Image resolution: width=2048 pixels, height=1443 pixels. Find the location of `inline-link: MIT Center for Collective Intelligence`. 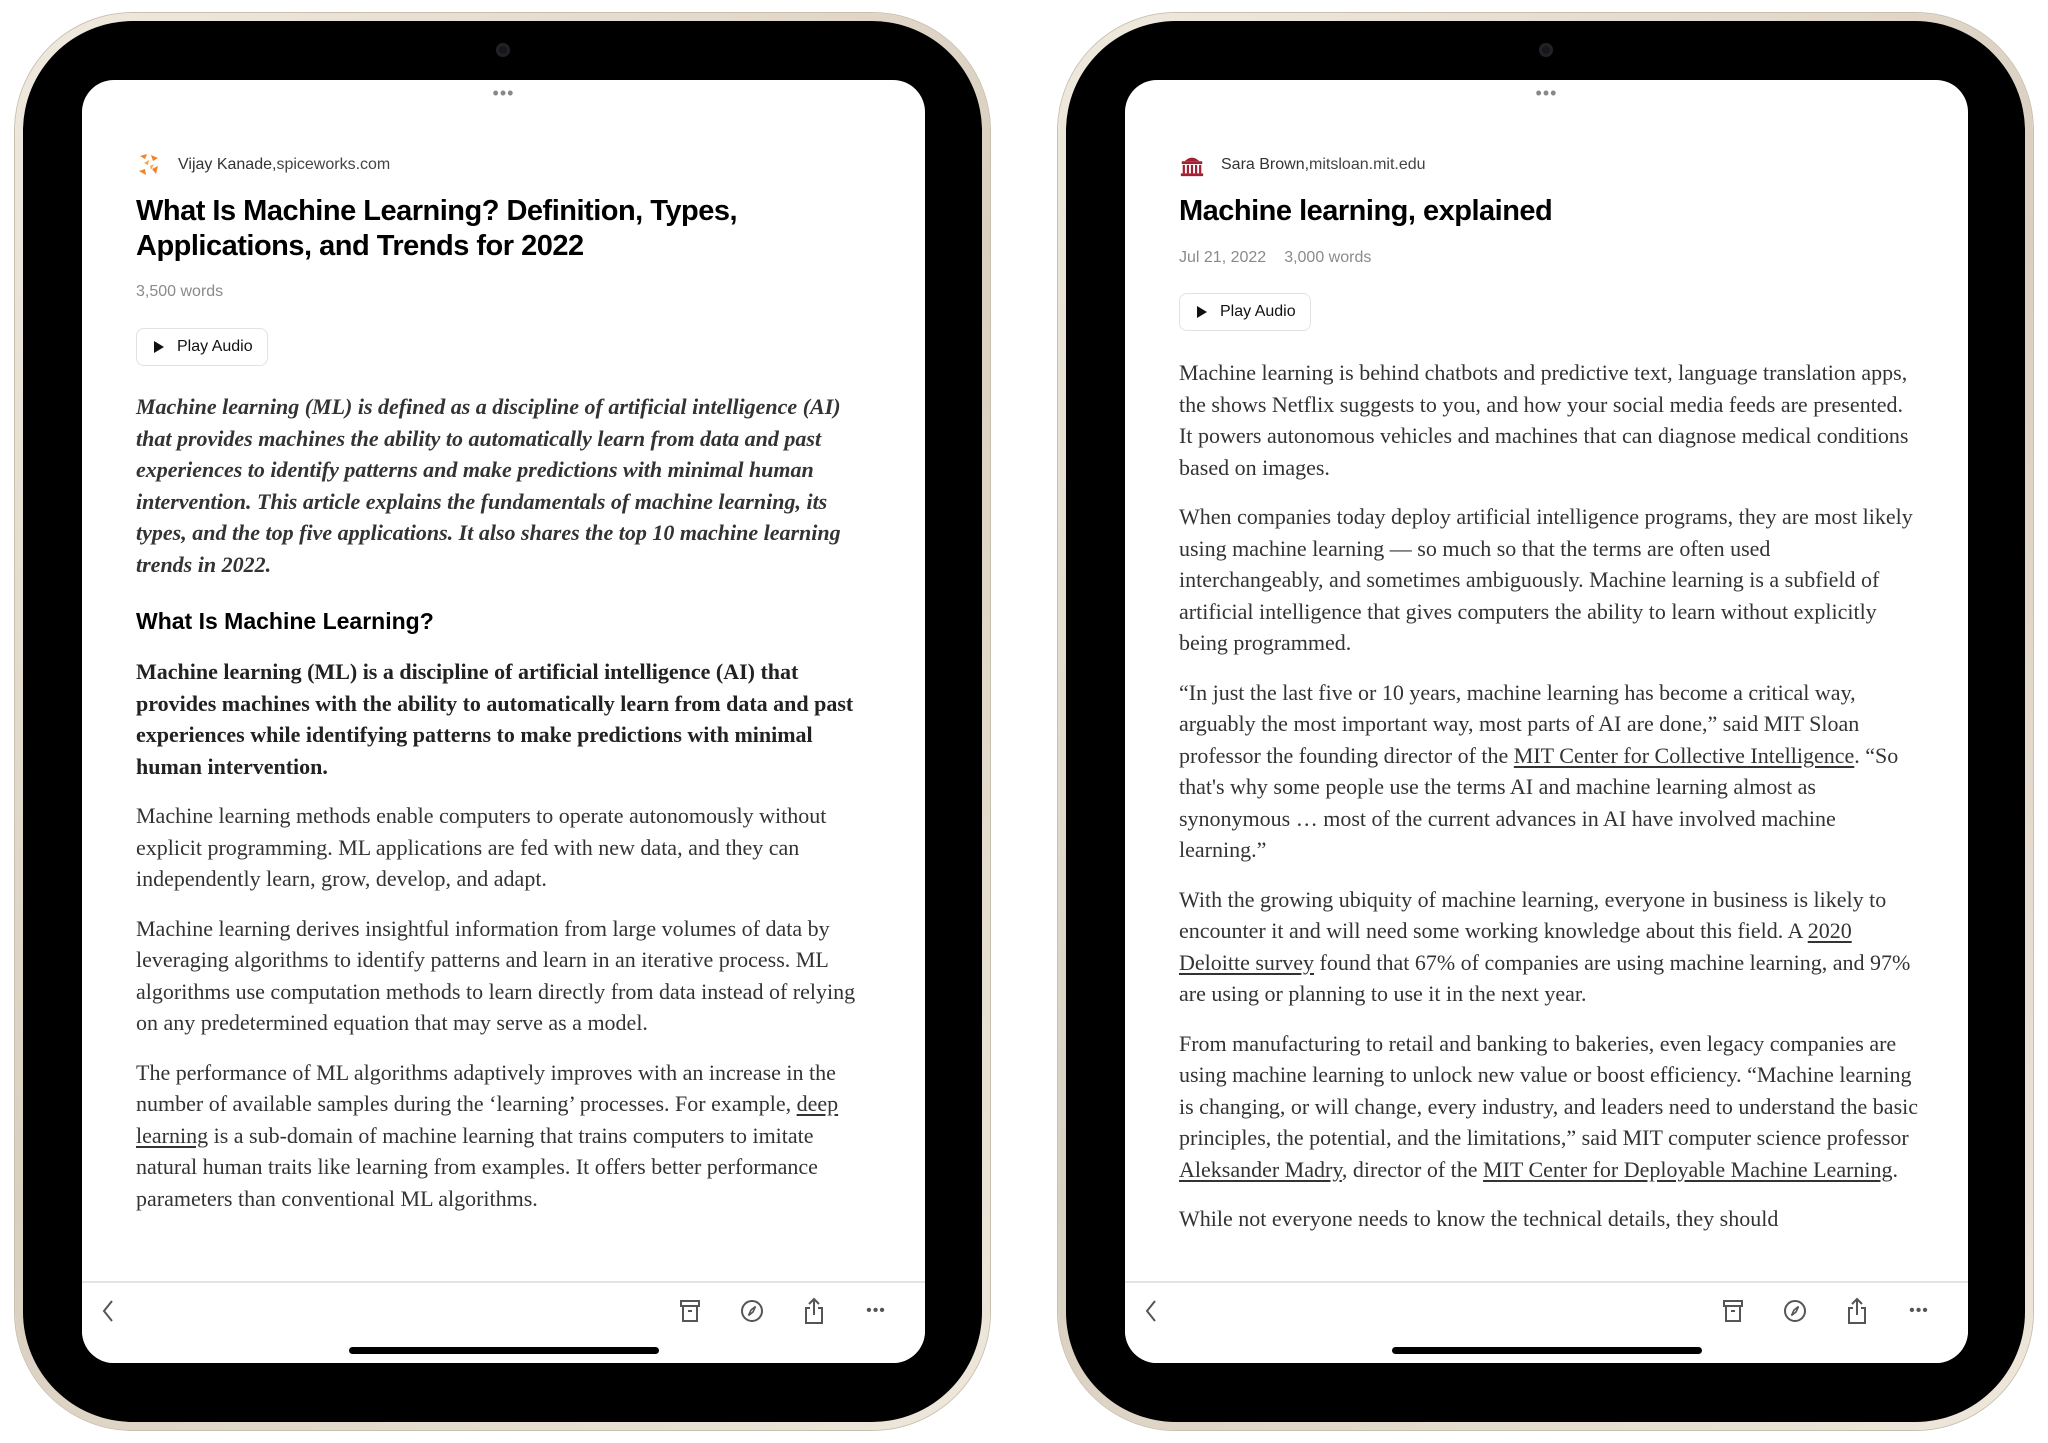

inline-link: MIT Center for Collective Intelligence is located at coordinates (1684, 755).